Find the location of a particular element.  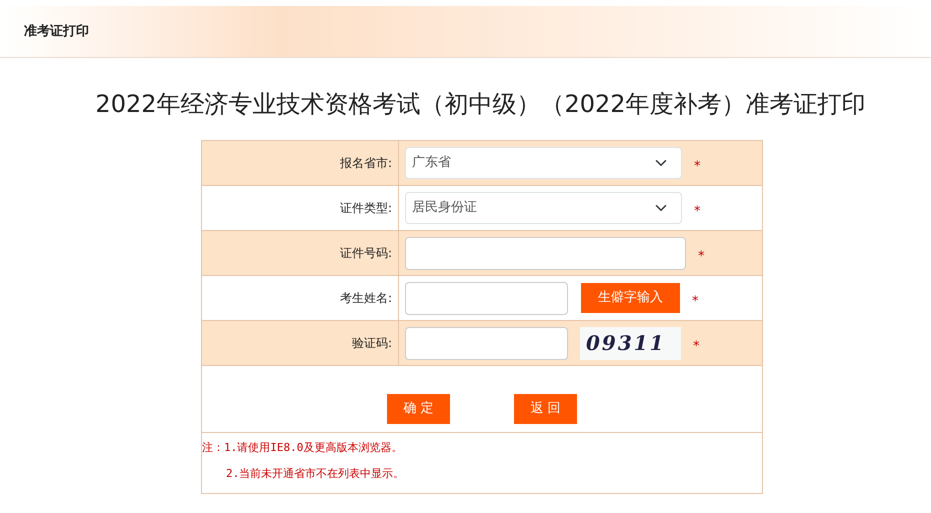

note-text: 注：1.请使用IE8.0及更高版本浏览器。 is located at coordinates (303, 448).